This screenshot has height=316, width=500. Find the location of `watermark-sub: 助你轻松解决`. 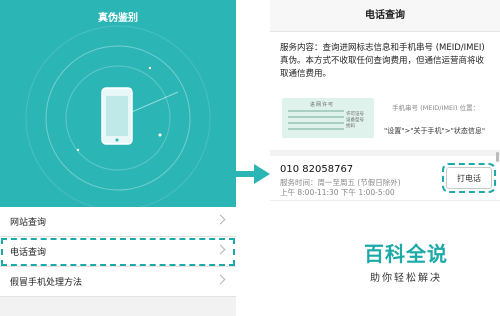

watermark-sub: 助你轻松解决 is located at coordinates (406, 278).